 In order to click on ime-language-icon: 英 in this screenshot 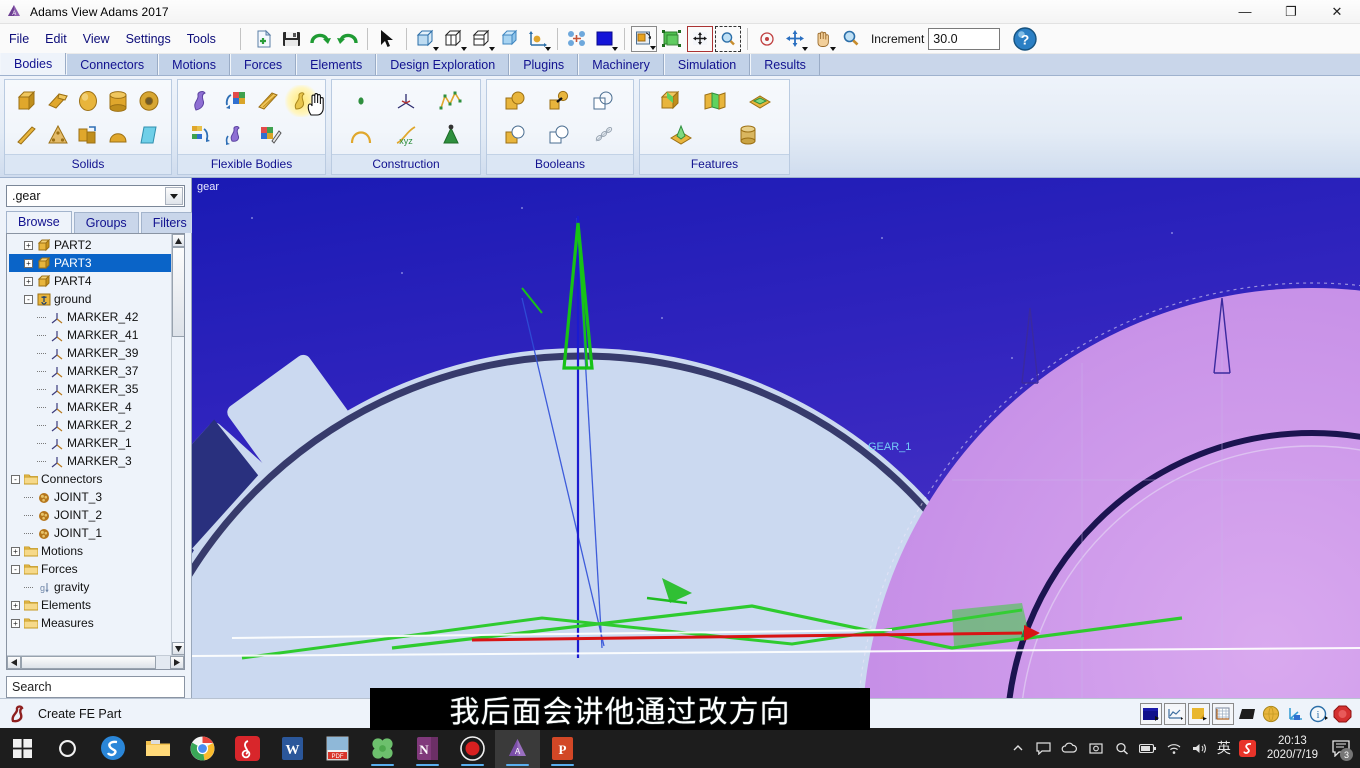, I will do `click(1224, 748)`.